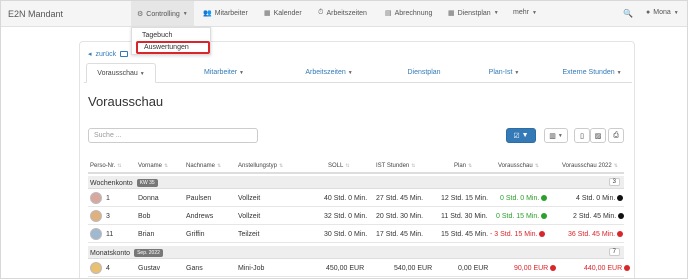 This screenshot has height=279, width=688. Describe the element at coordinates (231, 13) in the screenshot. I see `nav-mitarbeiter-label: Mitarbeiter` at that location.